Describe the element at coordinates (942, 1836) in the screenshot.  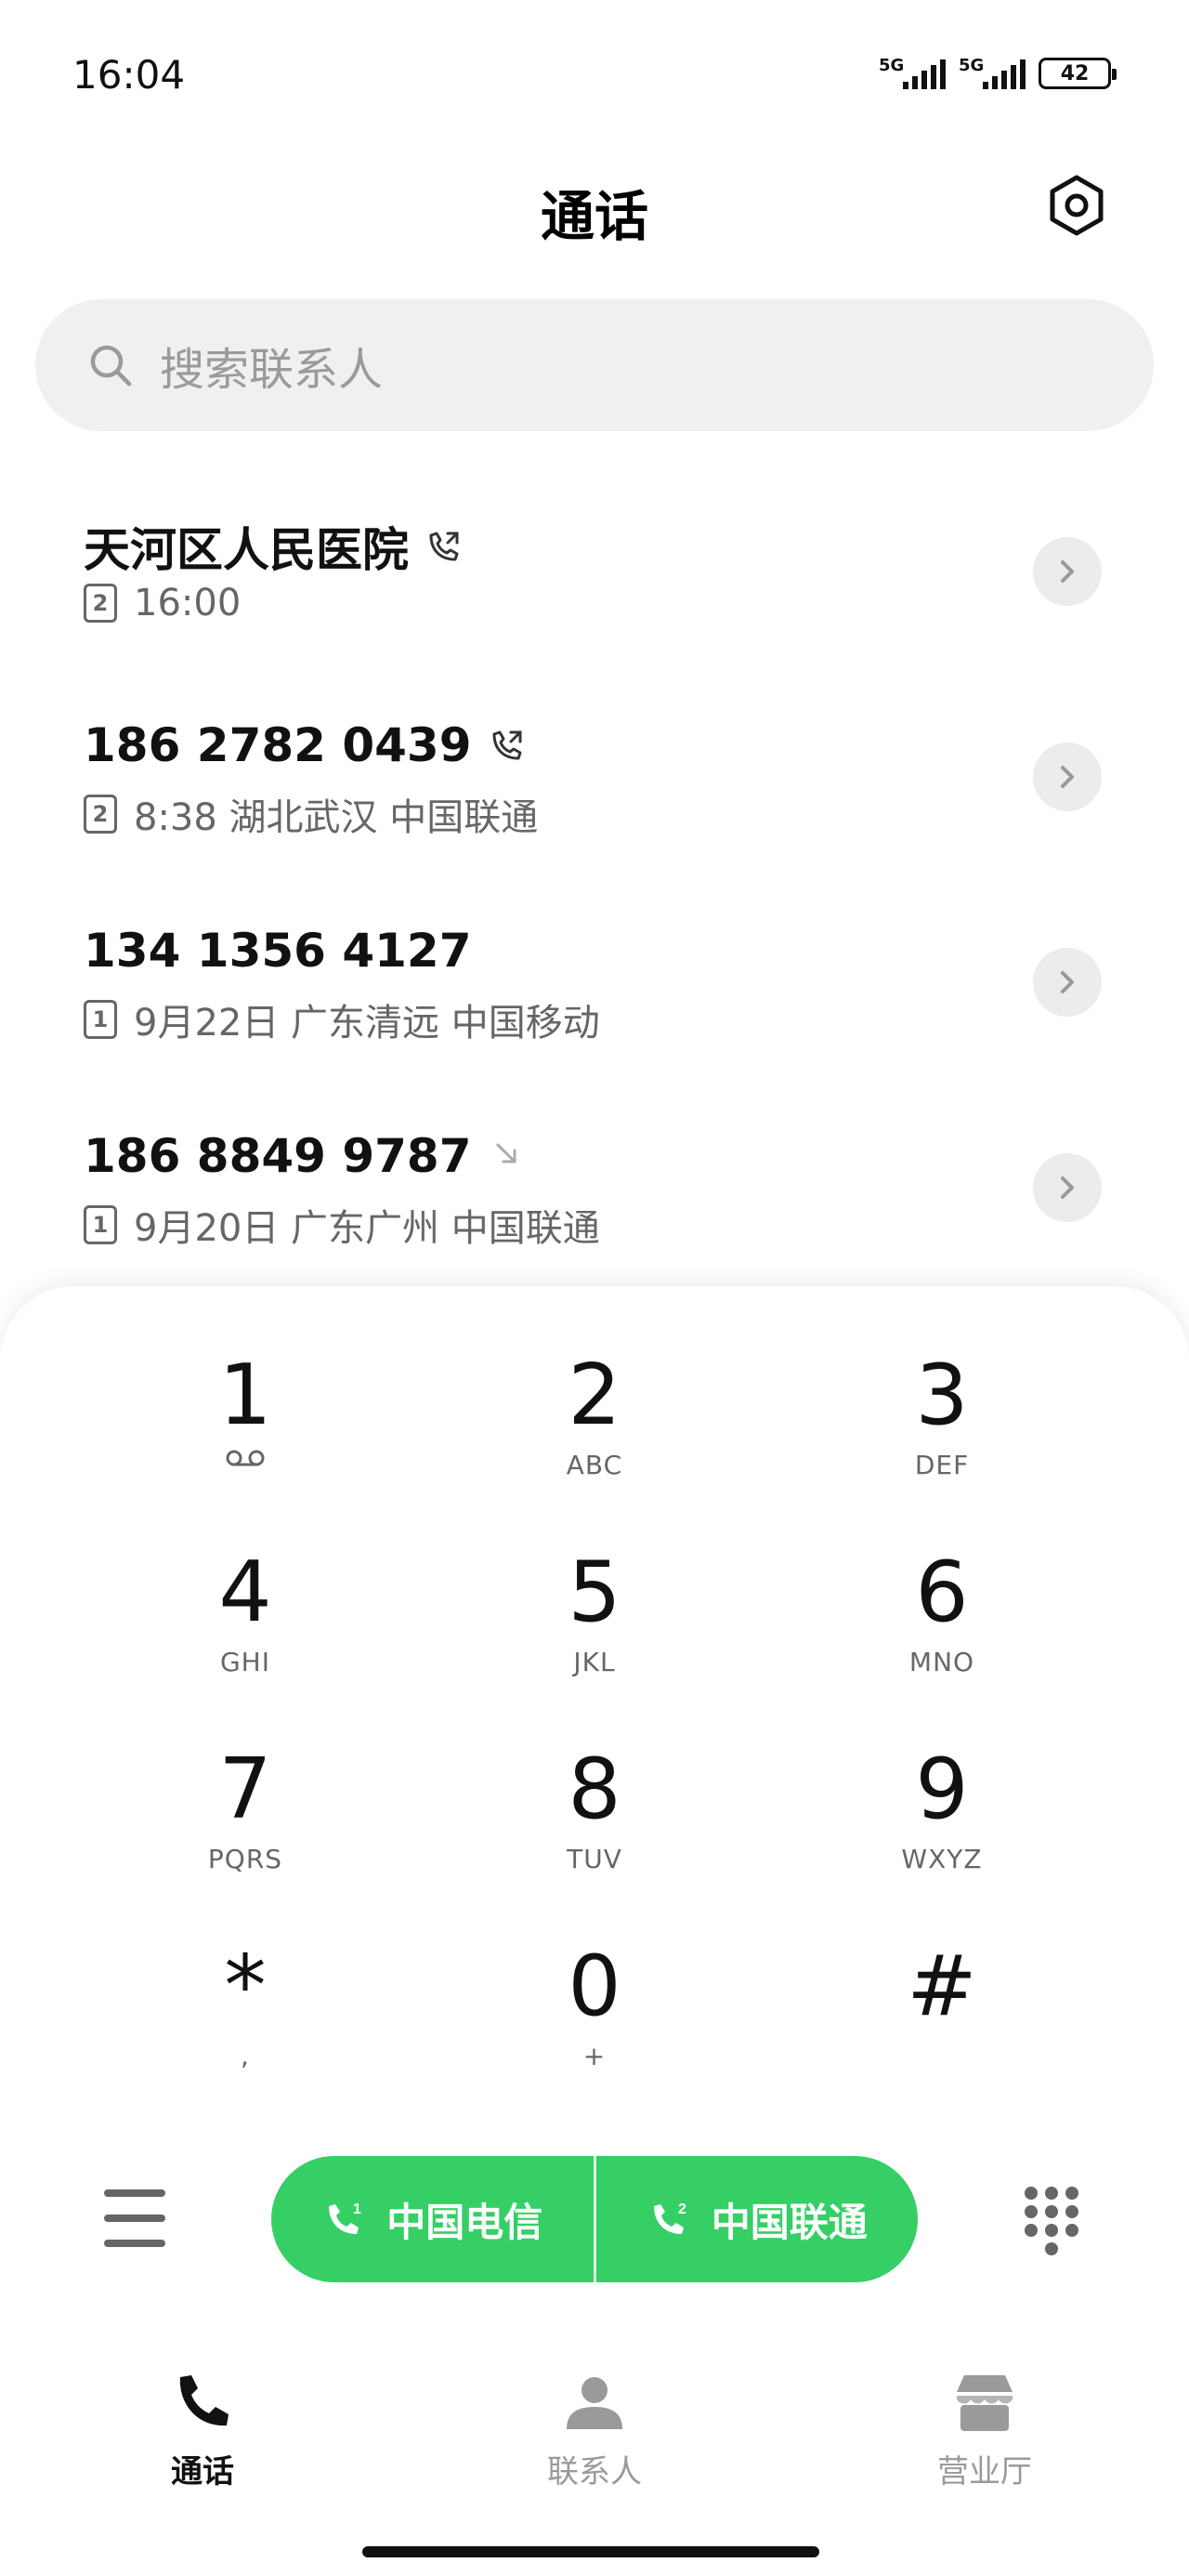
I see `dial-key-9: 9 WXYZ` at that location.